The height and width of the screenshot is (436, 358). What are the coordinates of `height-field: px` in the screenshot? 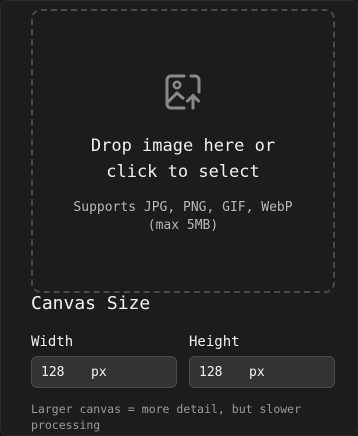 It's located at (262, 372).